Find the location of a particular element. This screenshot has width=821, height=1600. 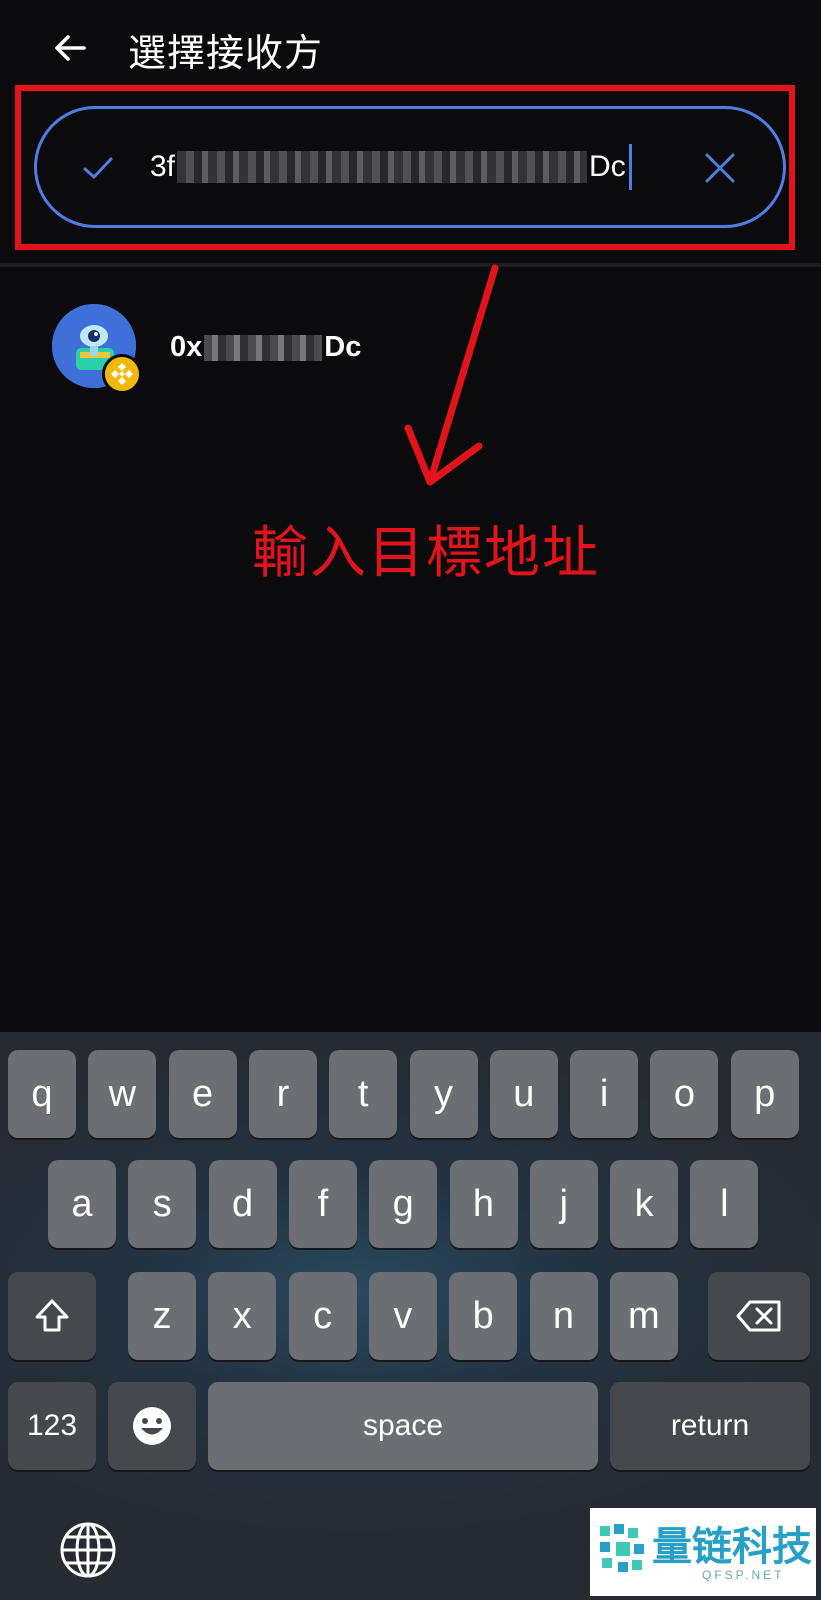

key-f: f is located at coordinates (322, 1204).